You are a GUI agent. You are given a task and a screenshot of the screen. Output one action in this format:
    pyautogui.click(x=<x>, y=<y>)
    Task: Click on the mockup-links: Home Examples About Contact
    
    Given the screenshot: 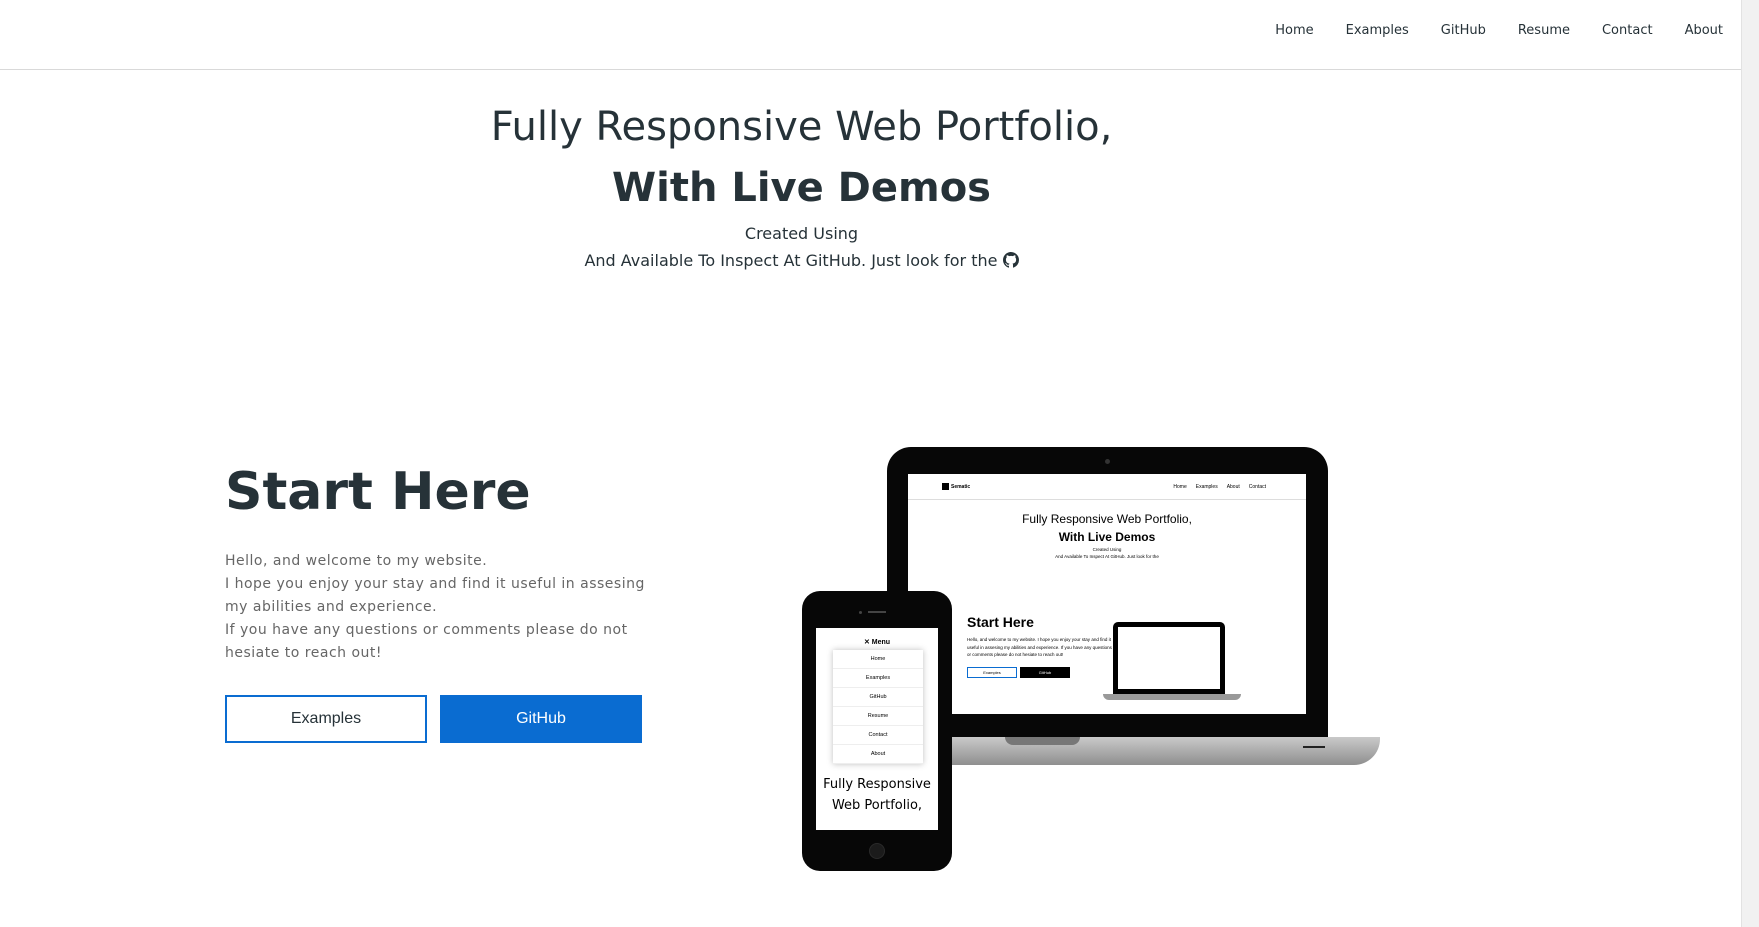 What is the action you would take?
    pyautogui.click(x=1219, y=487)
    